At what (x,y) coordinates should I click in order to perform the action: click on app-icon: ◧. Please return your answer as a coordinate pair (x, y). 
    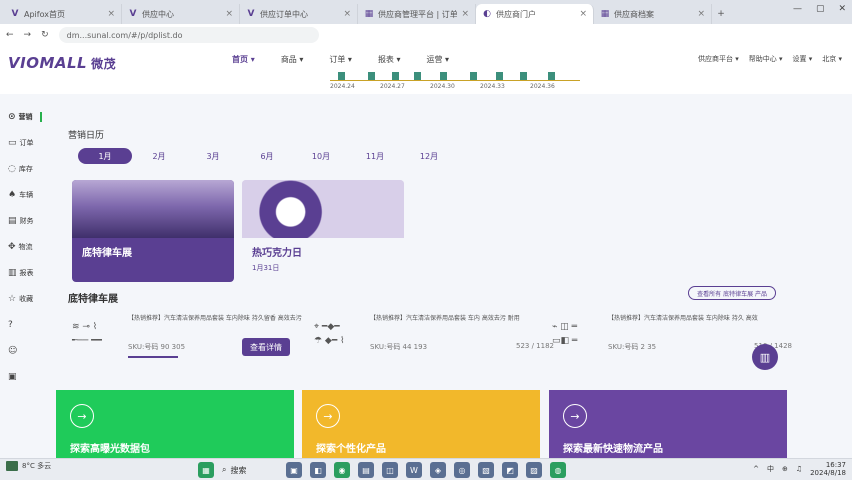
    Looking at the image, I should click on (318, 470).